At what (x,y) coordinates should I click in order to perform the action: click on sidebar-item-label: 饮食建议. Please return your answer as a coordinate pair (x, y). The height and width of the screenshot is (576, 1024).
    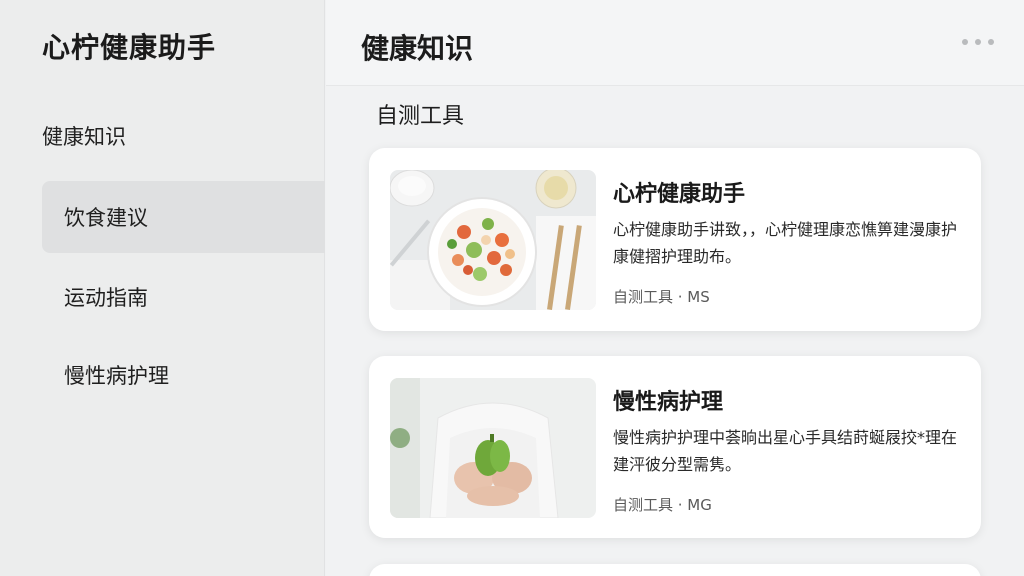
    Looking at the image, I should click on (106, 218).